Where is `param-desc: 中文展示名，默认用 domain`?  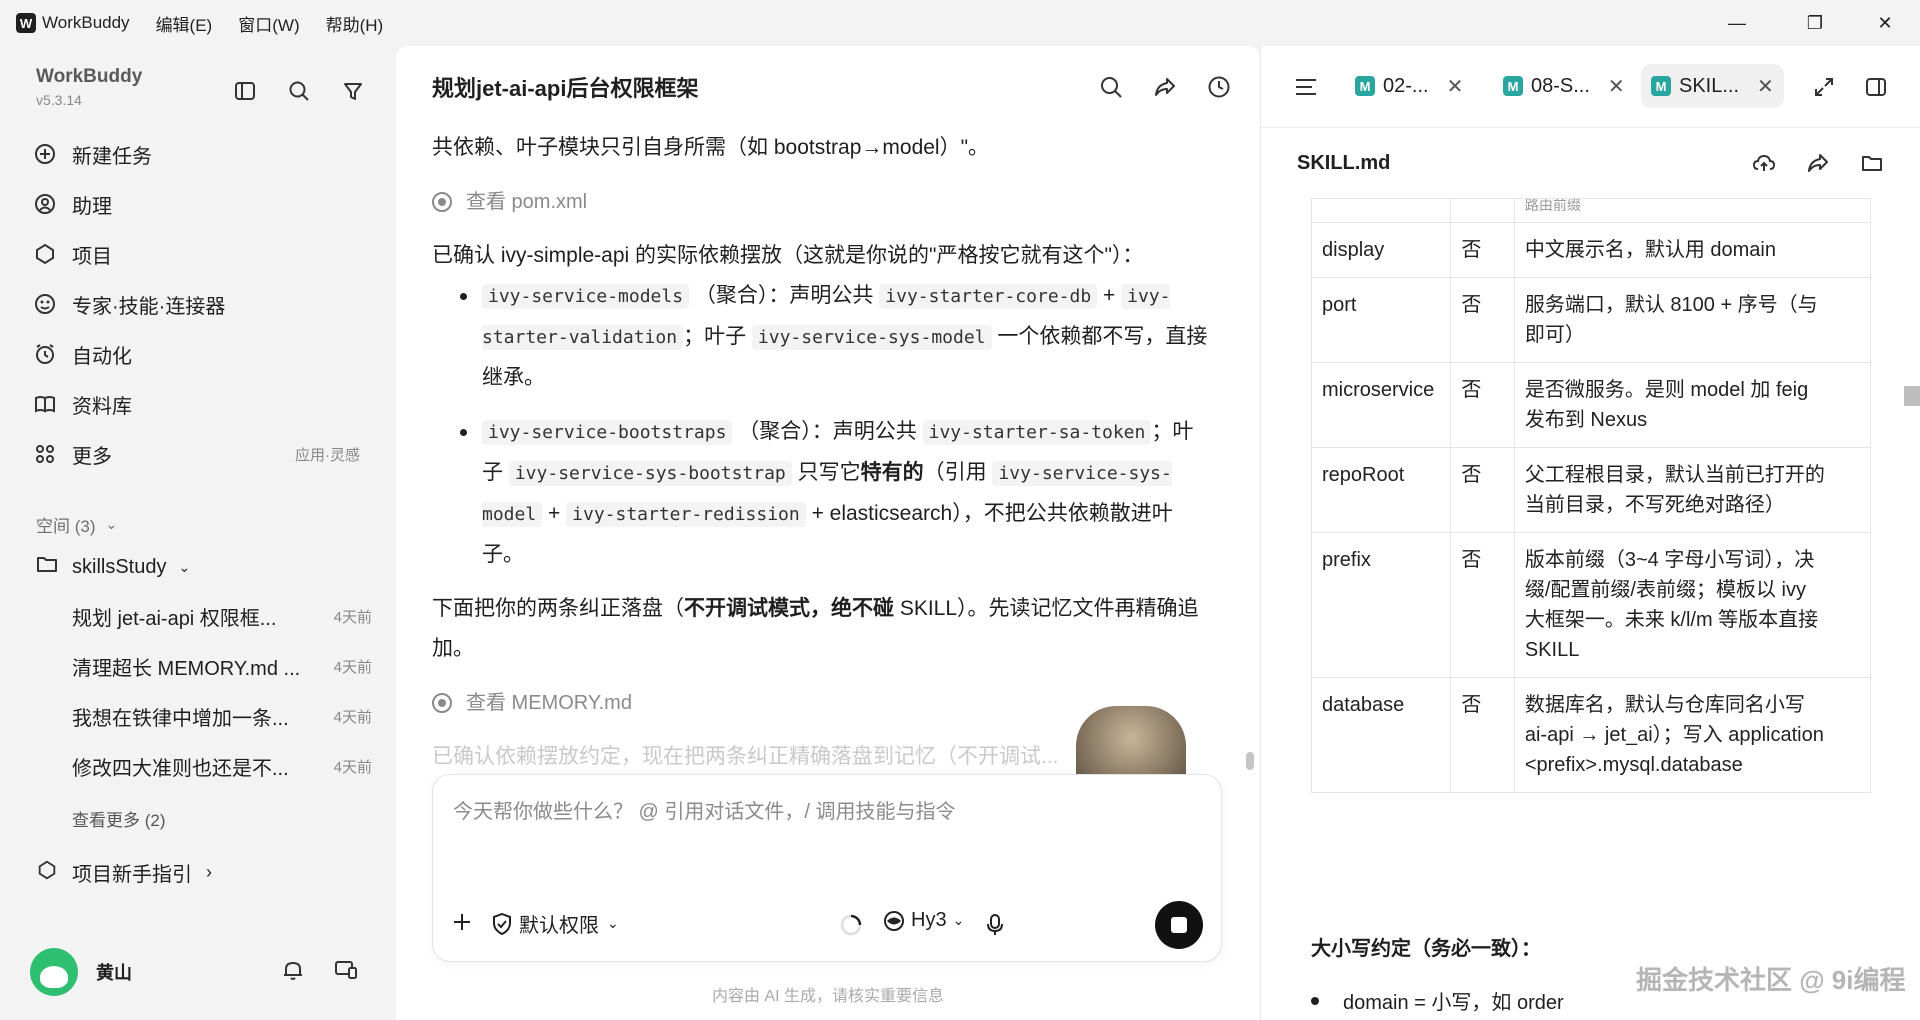
param-desc: 中文展示名，默认用 domain is located at coordinates (1692, 250).